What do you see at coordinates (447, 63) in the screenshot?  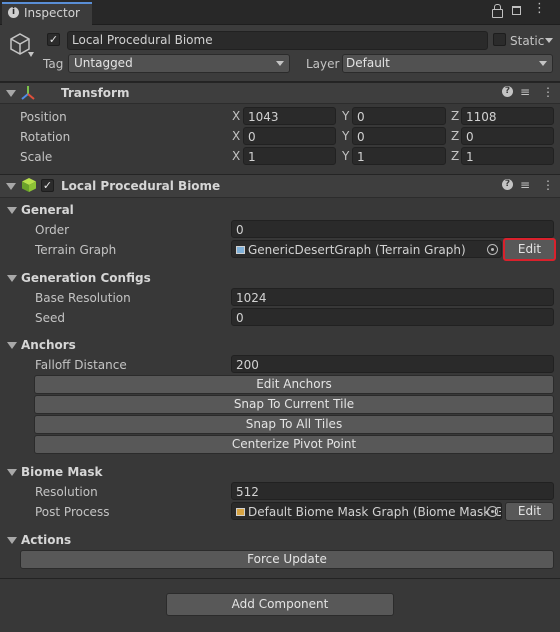 I see `layer-dropdown: Default` at bounding box center [447, 63].